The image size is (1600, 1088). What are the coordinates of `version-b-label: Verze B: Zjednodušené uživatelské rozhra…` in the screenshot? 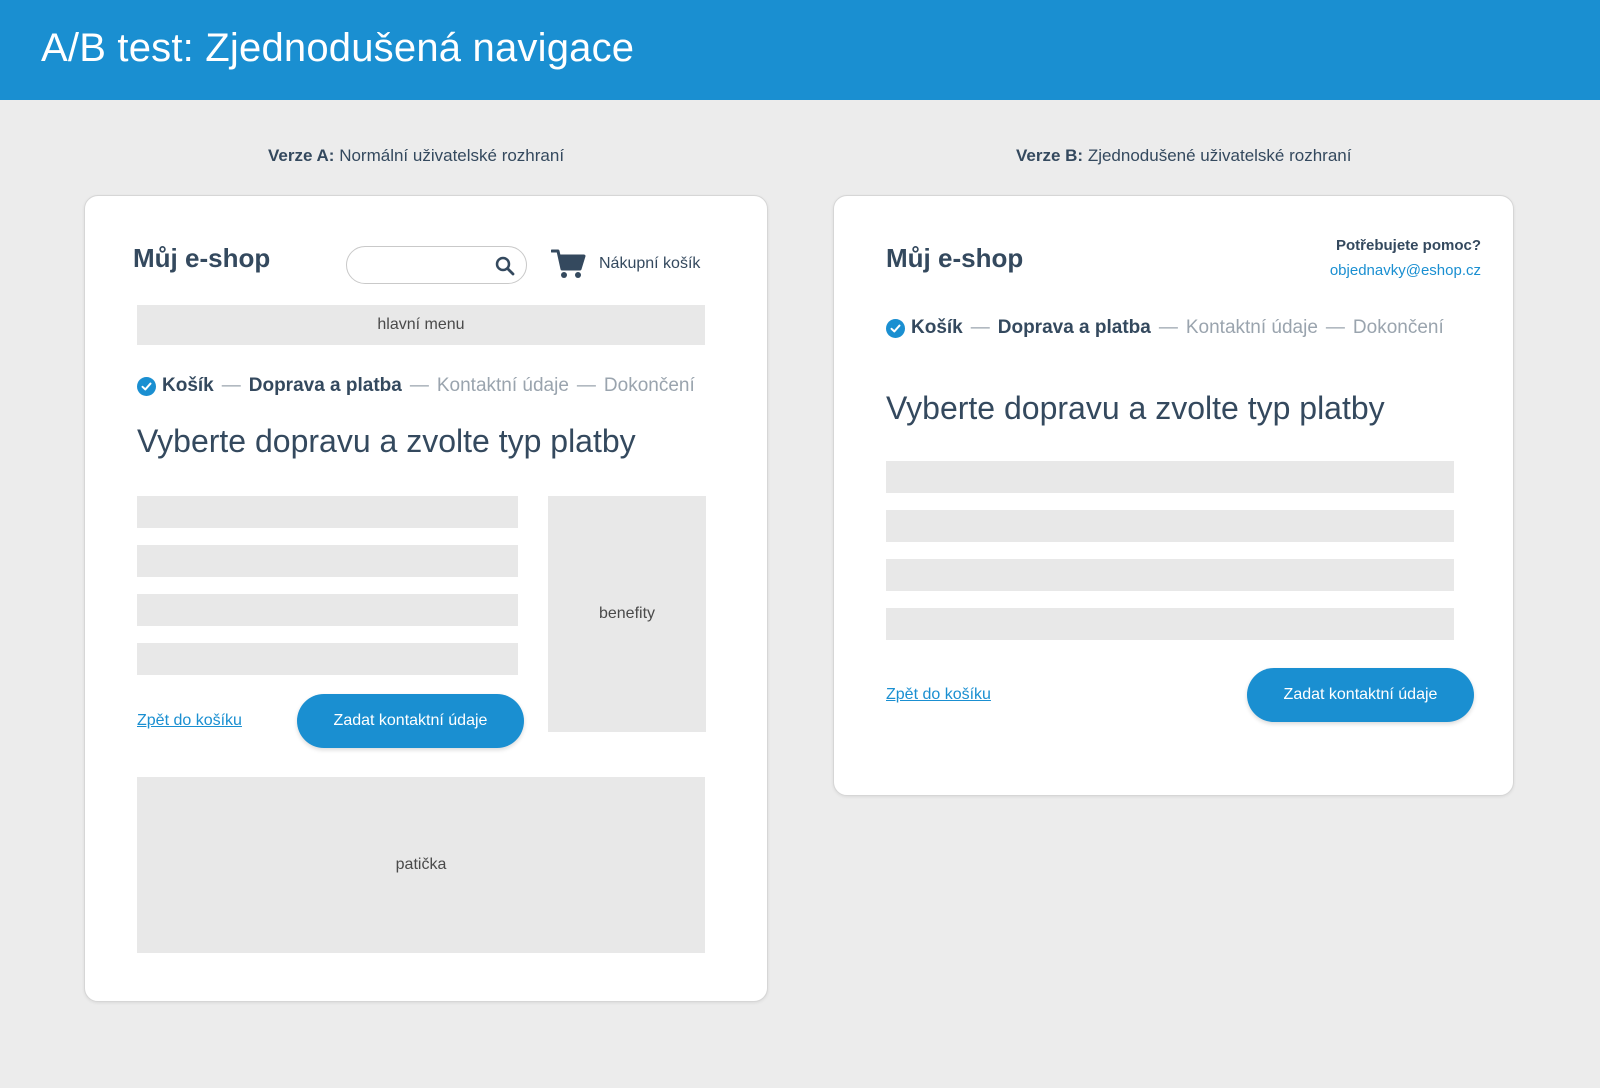 It's located at (1183, 156).